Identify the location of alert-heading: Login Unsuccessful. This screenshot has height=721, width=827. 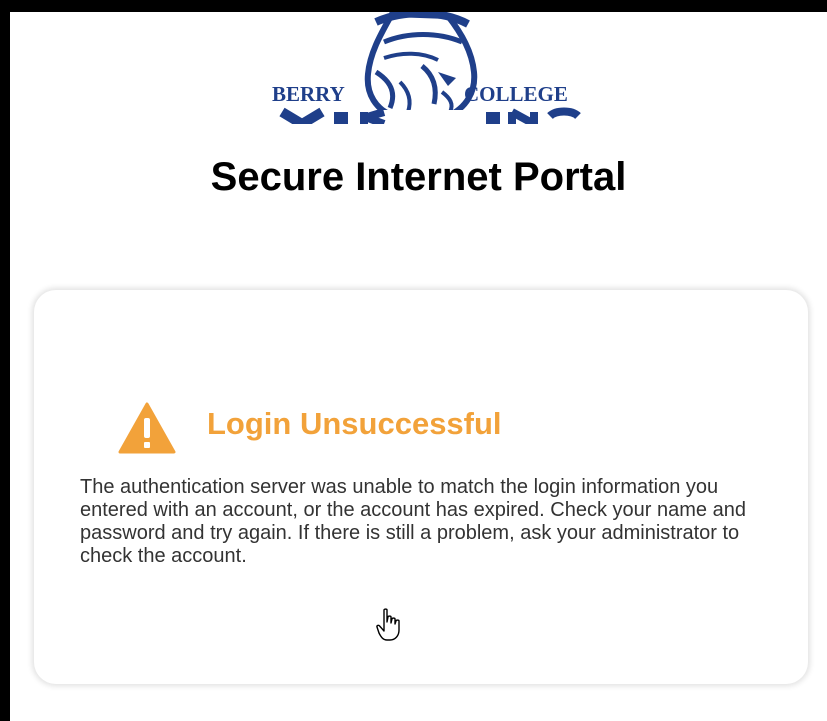
(354, 423).